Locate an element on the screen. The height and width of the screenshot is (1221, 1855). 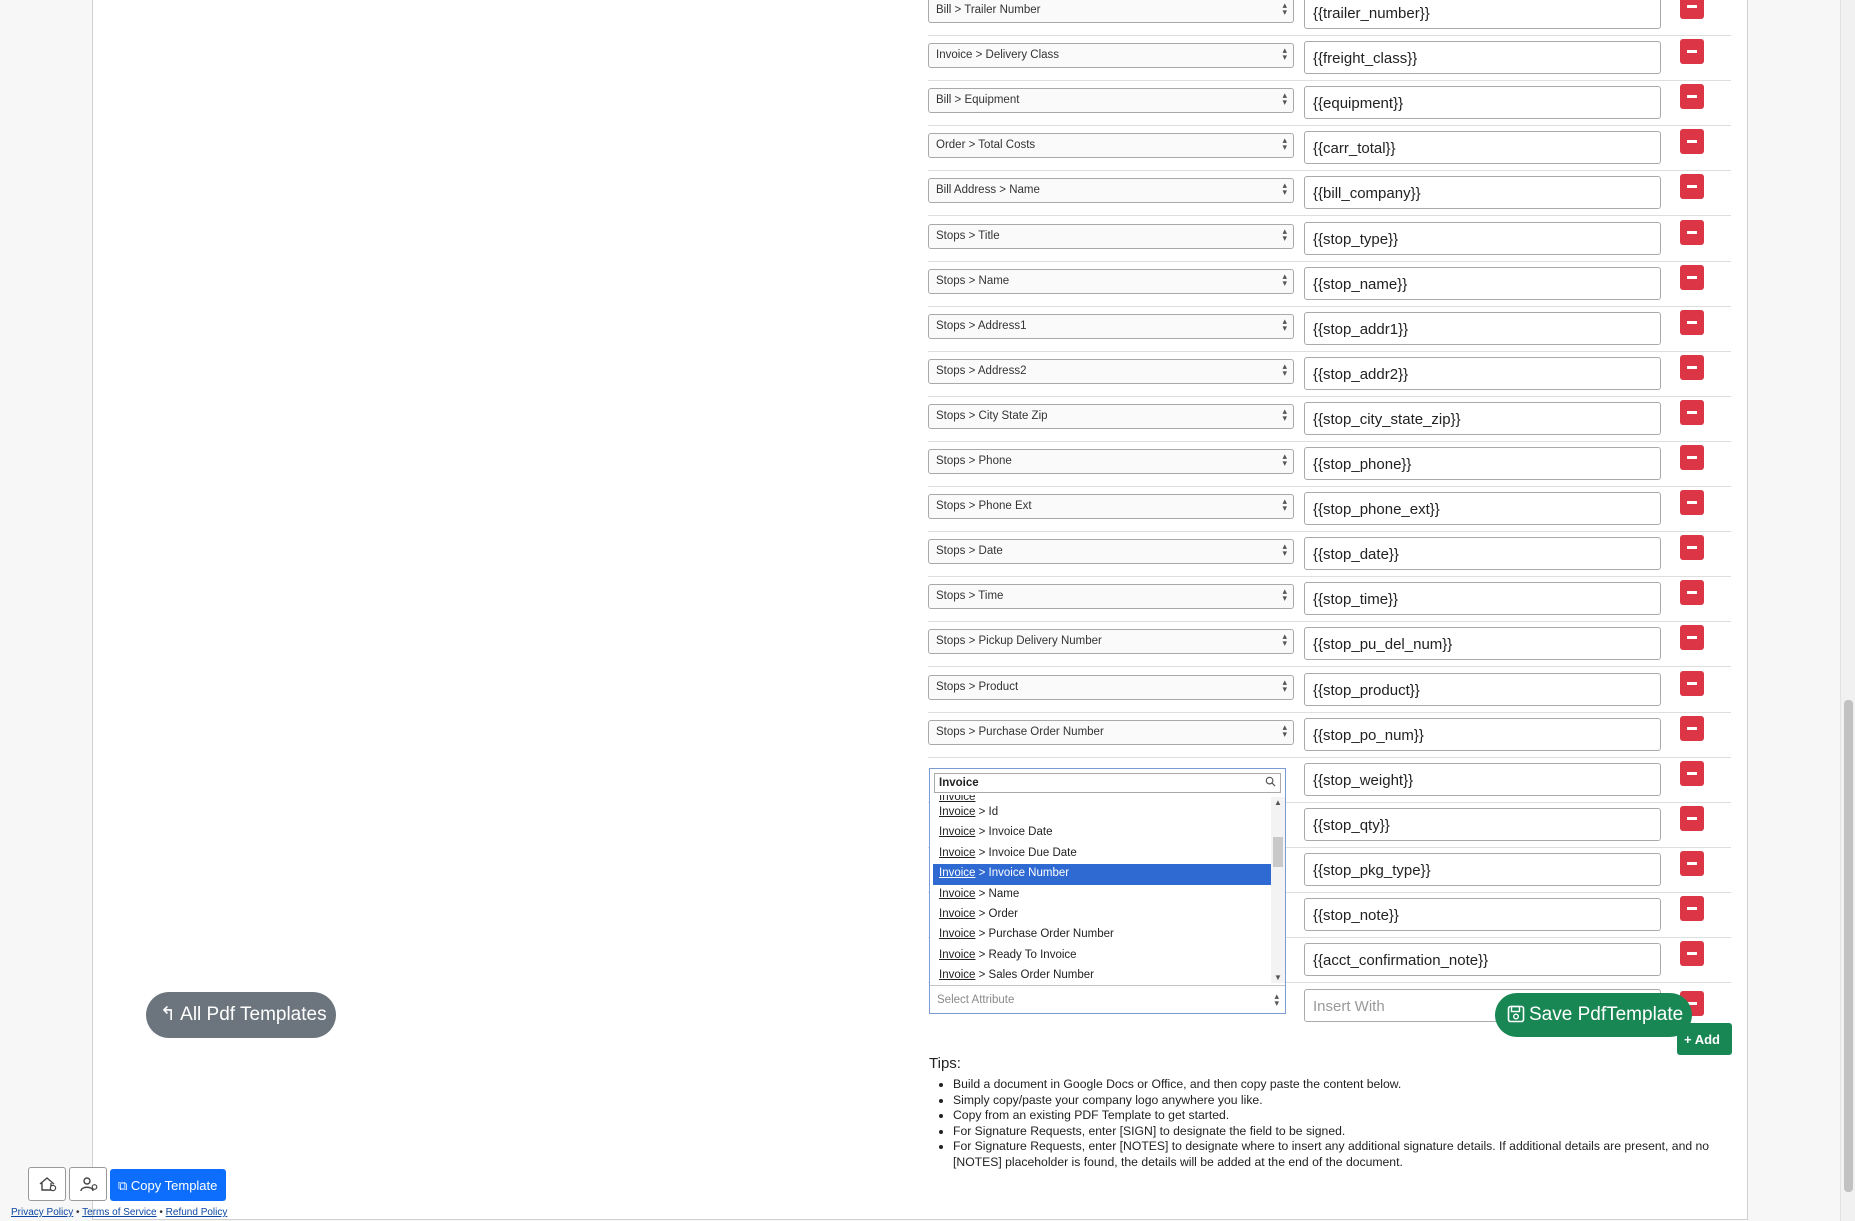
token-input: {{trailer_number}} is located at coordinates (1482, 14).